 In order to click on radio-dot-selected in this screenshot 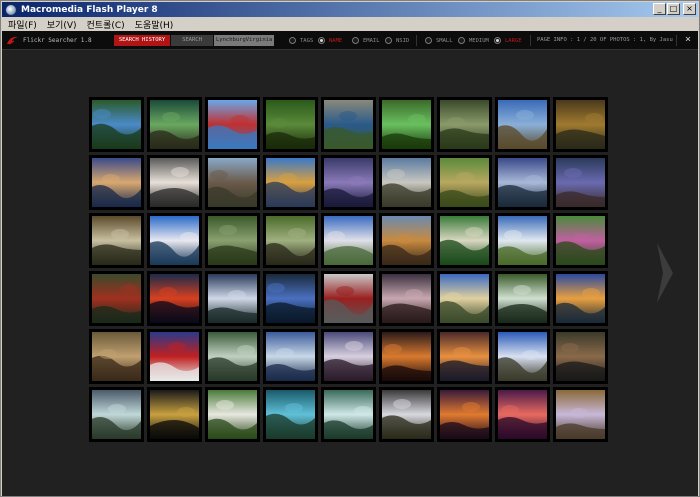, I will do `click(497, 40)`.